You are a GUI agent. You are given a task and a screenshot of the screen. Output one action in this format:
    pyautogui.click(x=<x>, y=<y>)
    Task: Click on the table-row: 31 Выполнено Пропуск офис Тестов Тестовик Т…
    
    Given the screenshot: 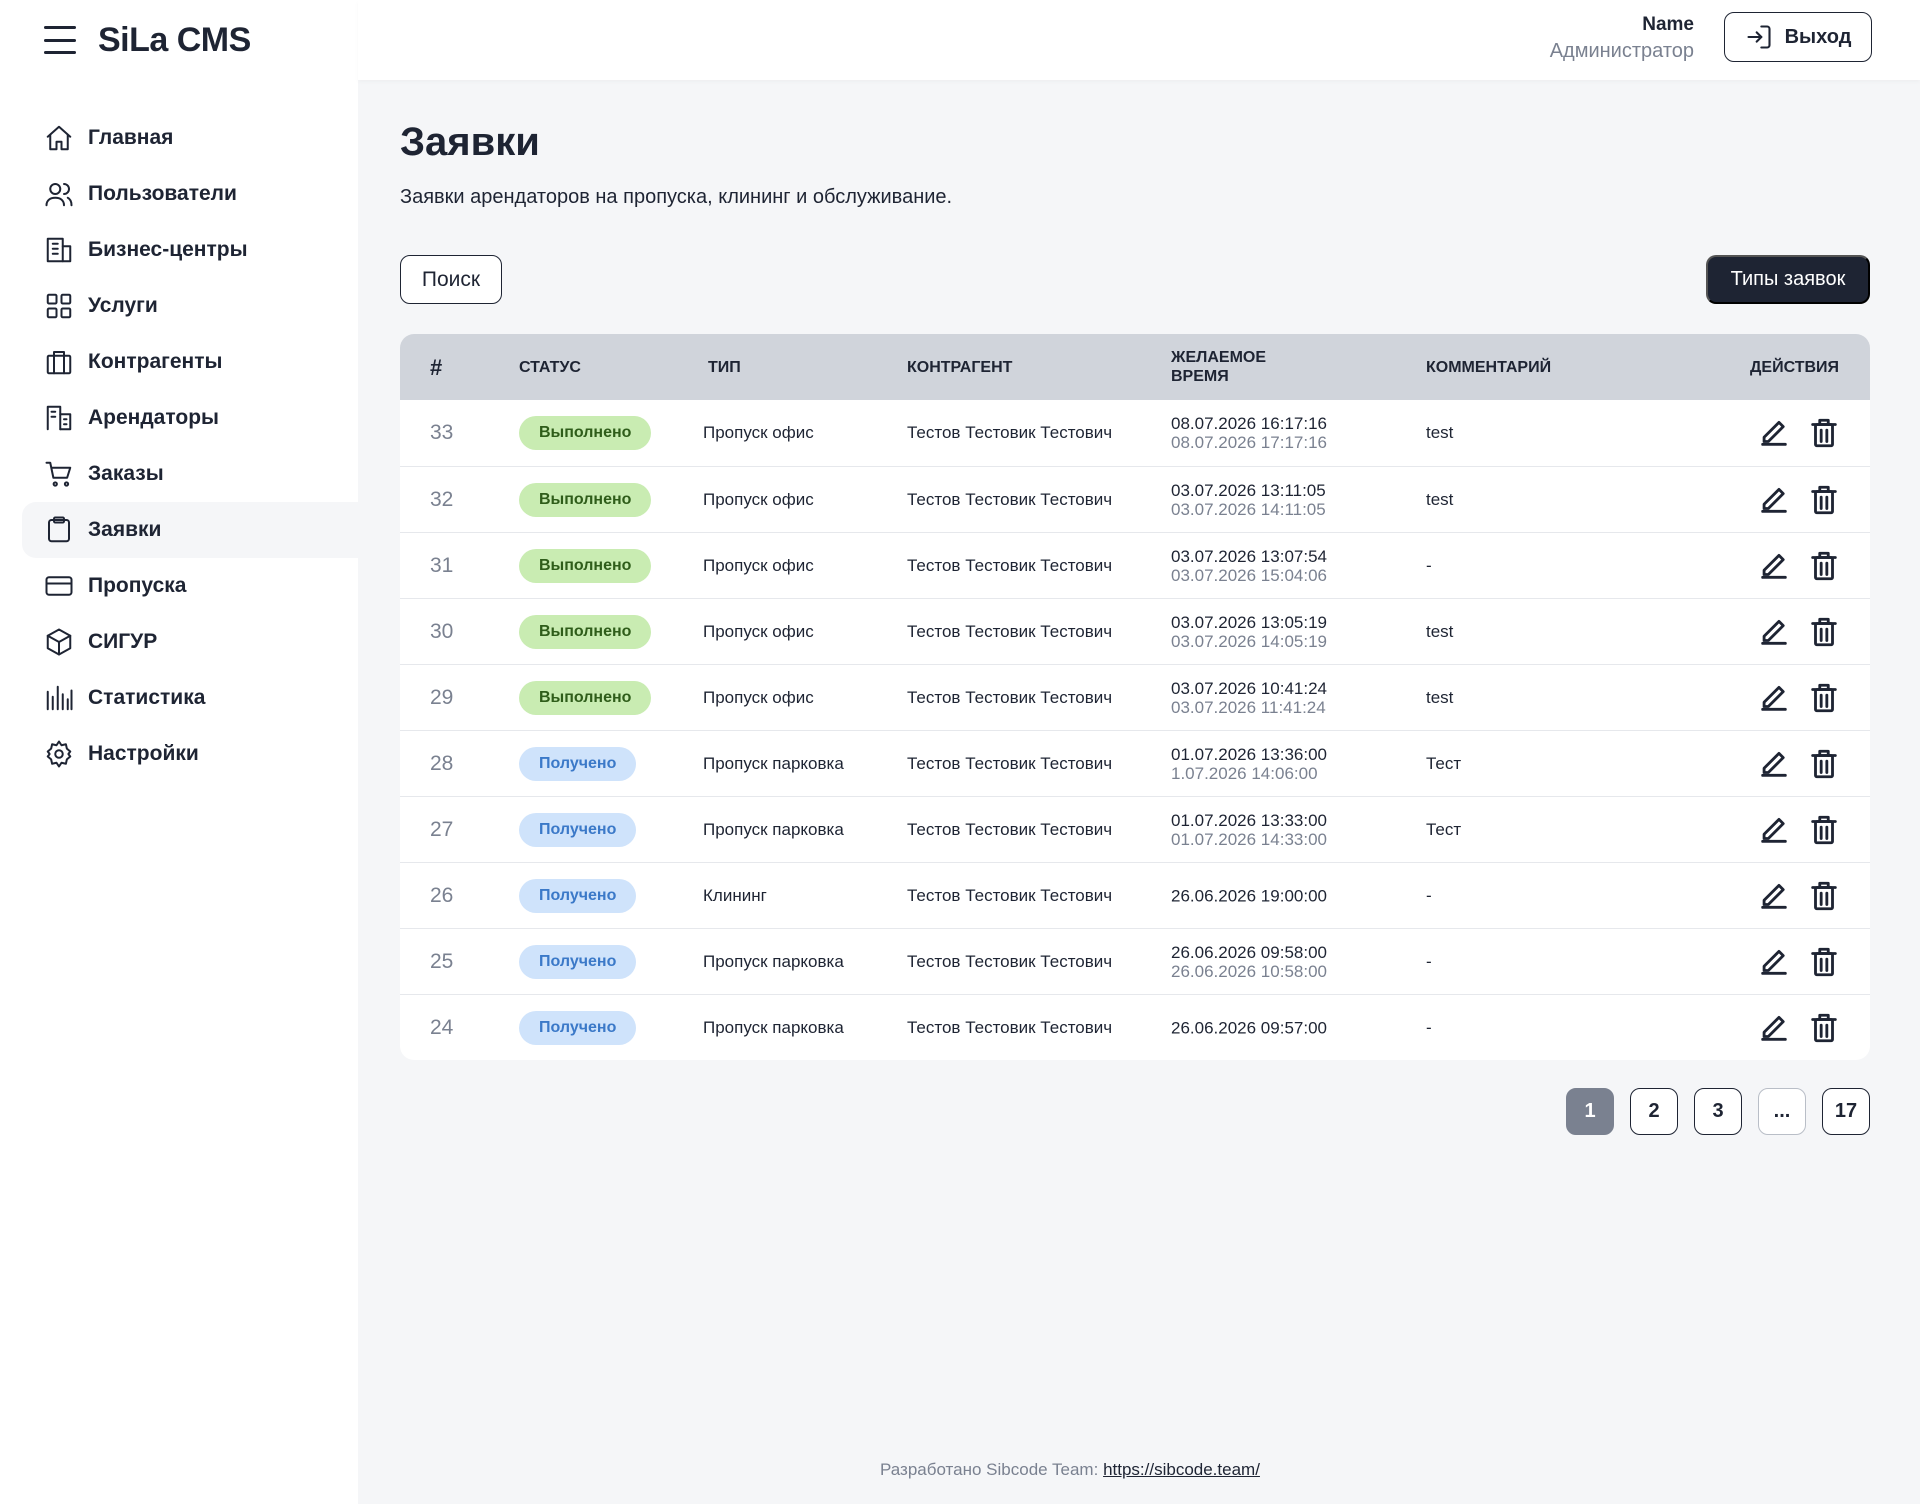 What is the action you would take?
    pyautogui.click(x=1135, y=565)
    